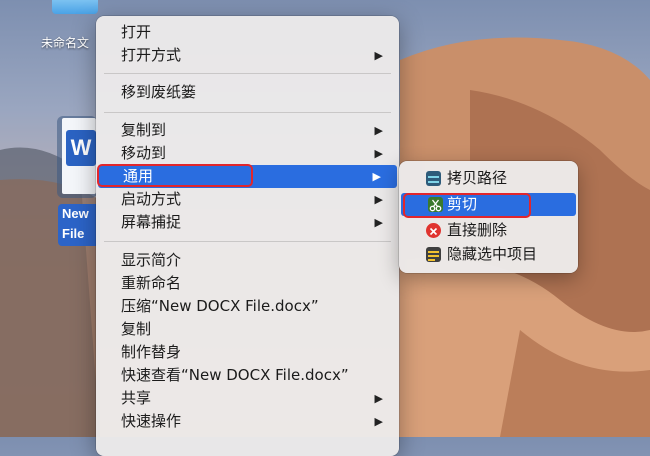 The height and width of the screenshot is (456, 650). Describe the element at coordinates (492, 254) in the screenshot. I see `submenu-item-label: 隐藏选中项目` at that location.